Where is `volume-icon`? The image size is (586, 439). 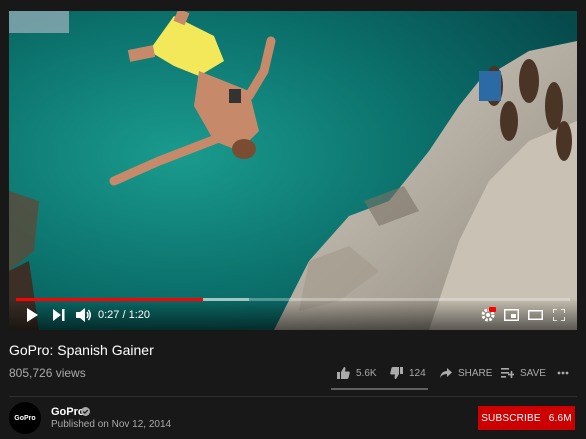 volume-icon is located at coordinates (83, 315).